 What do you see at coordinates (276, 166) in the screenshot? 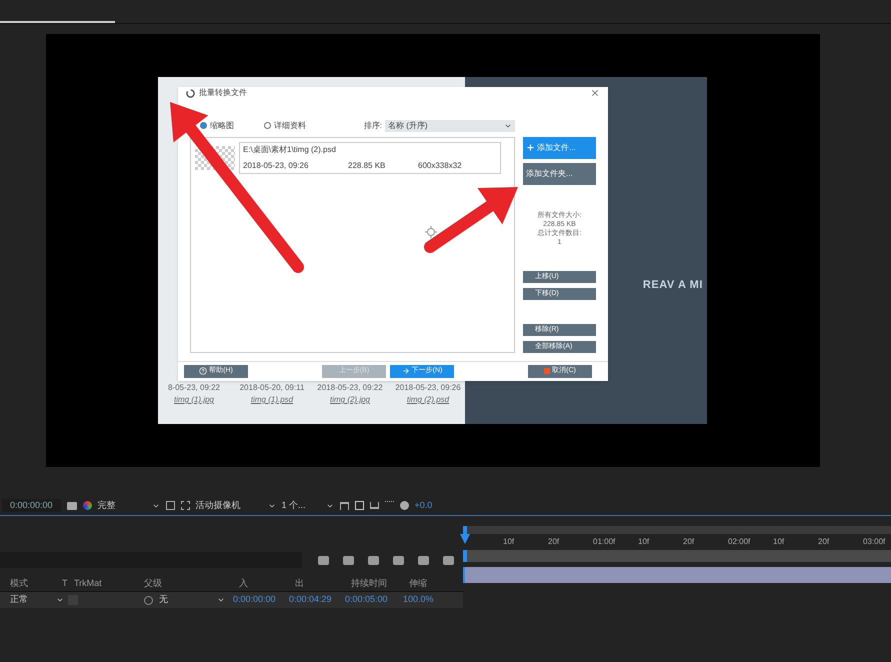
I see `file-date: 2018-05-23, 09:26` at bounding box center [276, 166].